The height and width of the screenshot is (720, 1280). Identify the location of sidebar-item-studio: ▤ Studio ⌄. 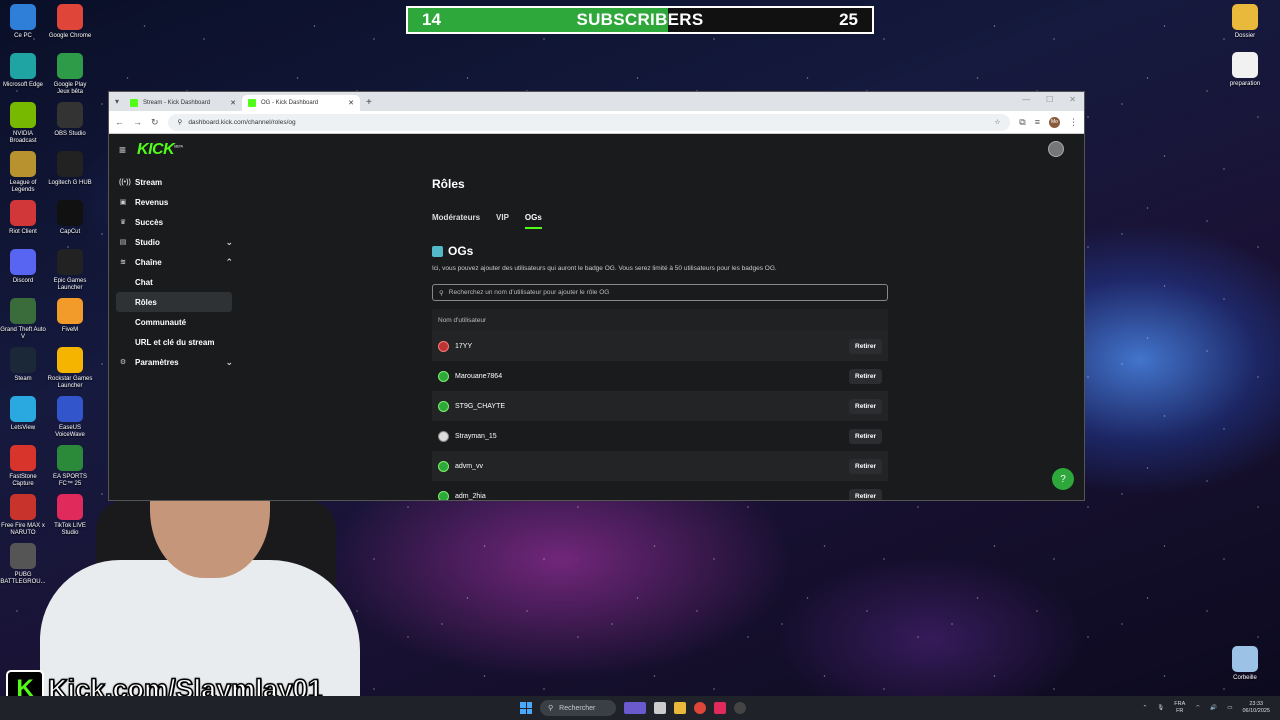
(174, 242).